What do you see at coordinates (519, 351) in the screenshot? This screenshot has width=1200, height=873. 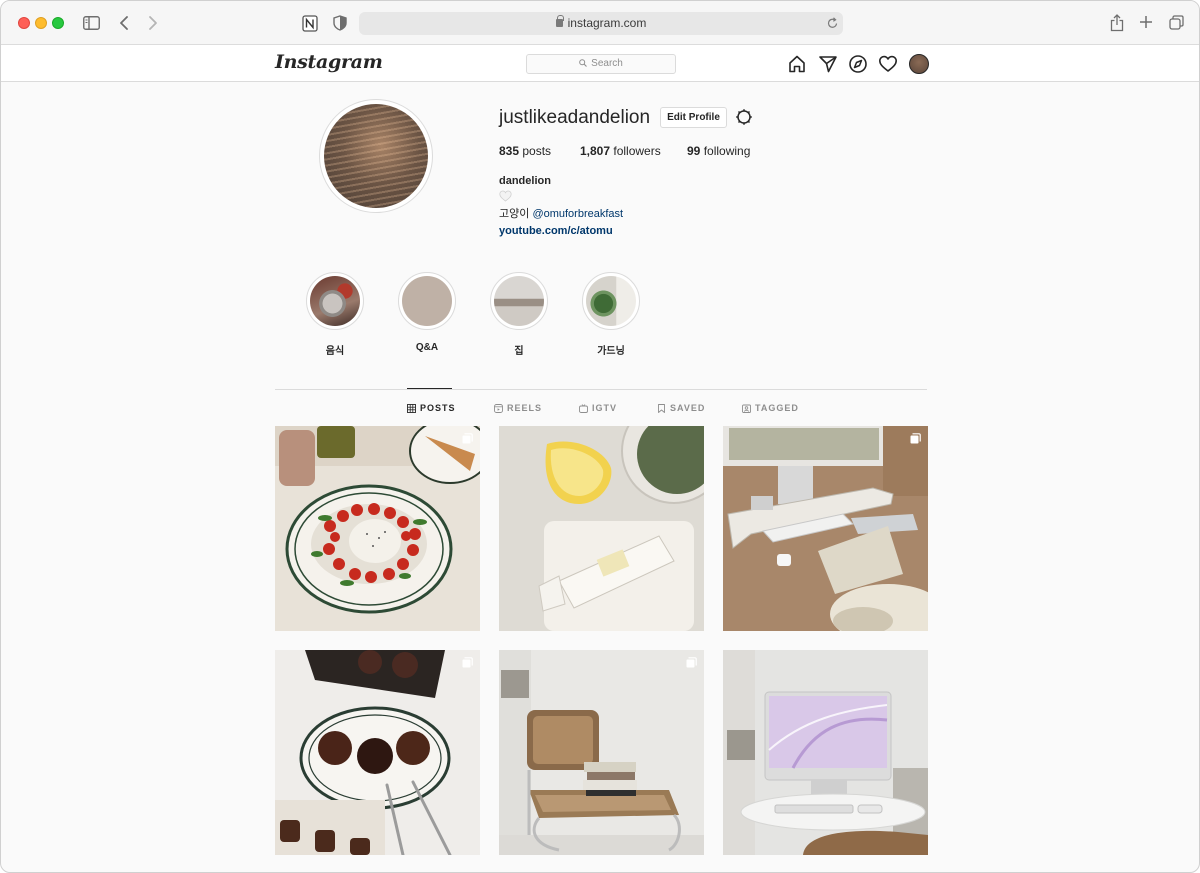 I see `highlight-label: 집` at bounding box center [519, 351].